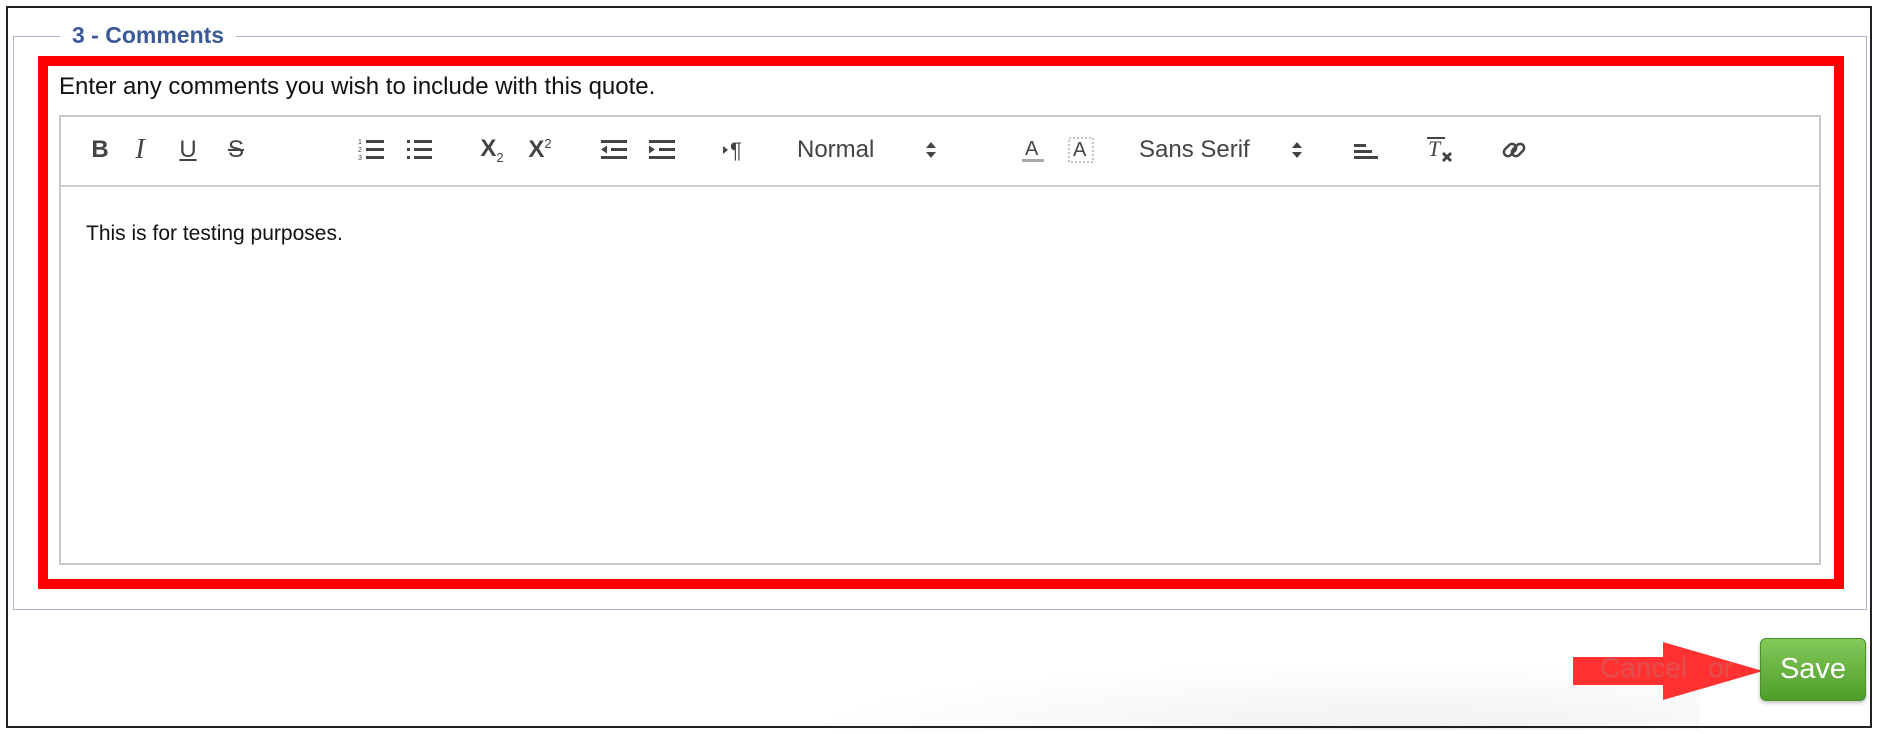 Image resolution: width=1880 pixels, height=734 pixels. I want to click on link-button, so click(1514, 150).